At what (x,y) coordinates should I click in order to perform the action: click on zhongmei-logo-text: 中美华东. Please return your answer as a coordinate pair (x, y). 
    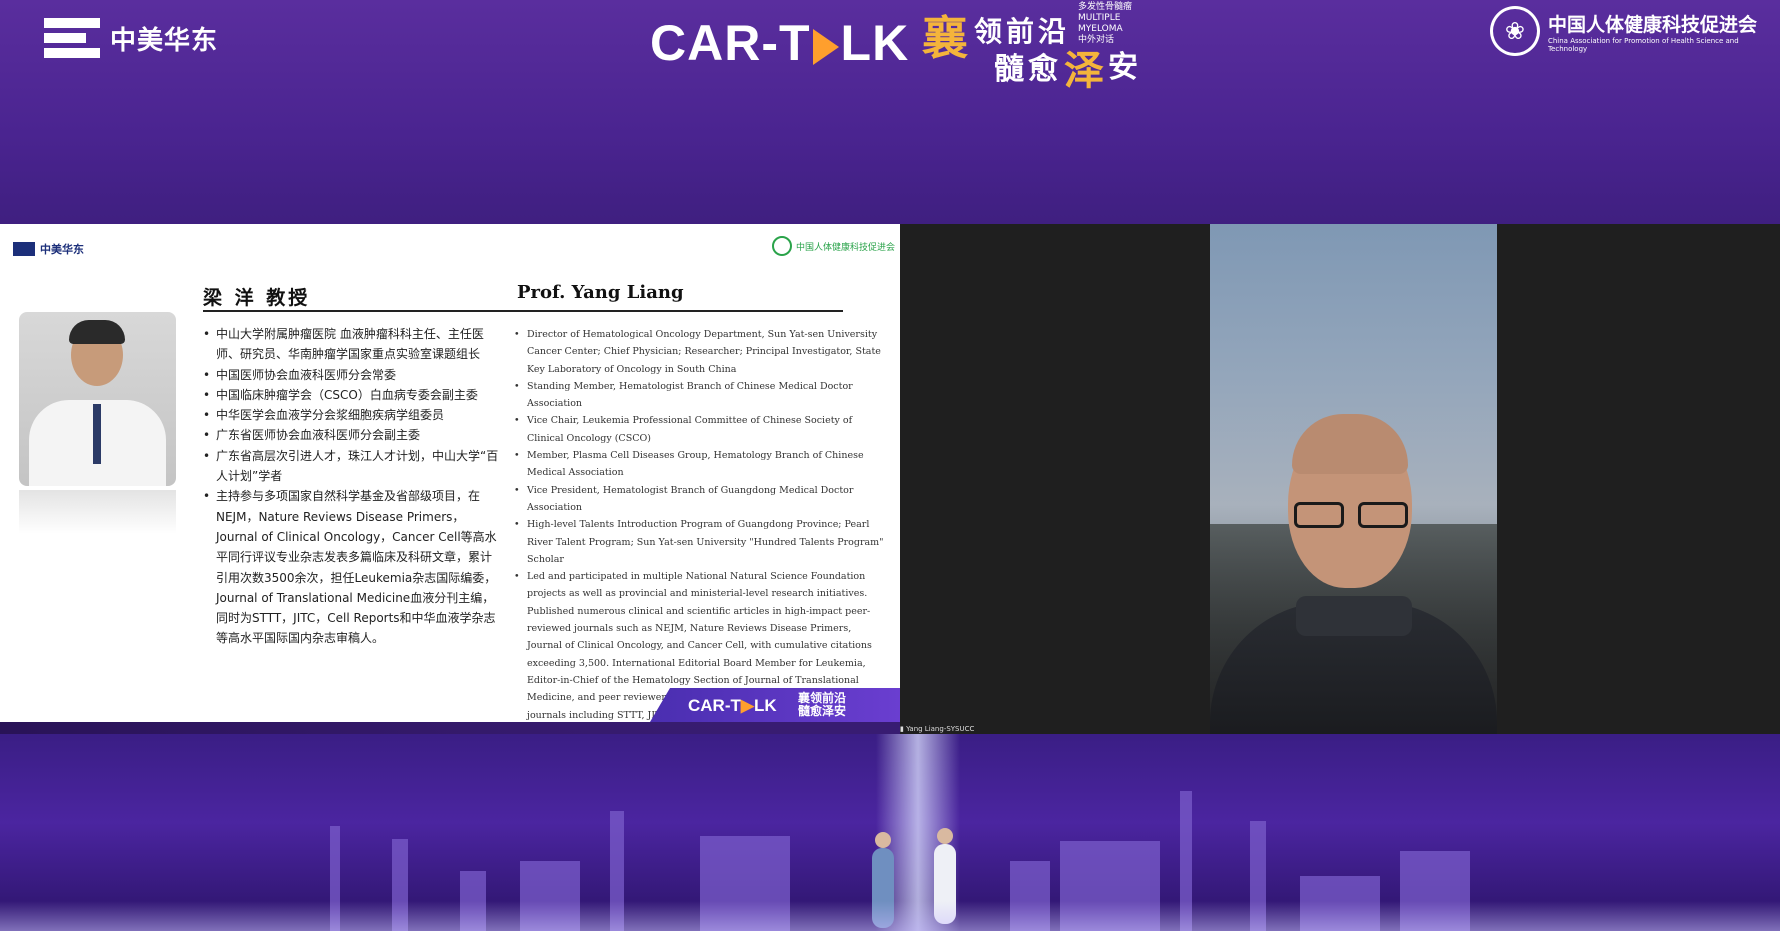
    Looking at the image, I should click on (164, 40).